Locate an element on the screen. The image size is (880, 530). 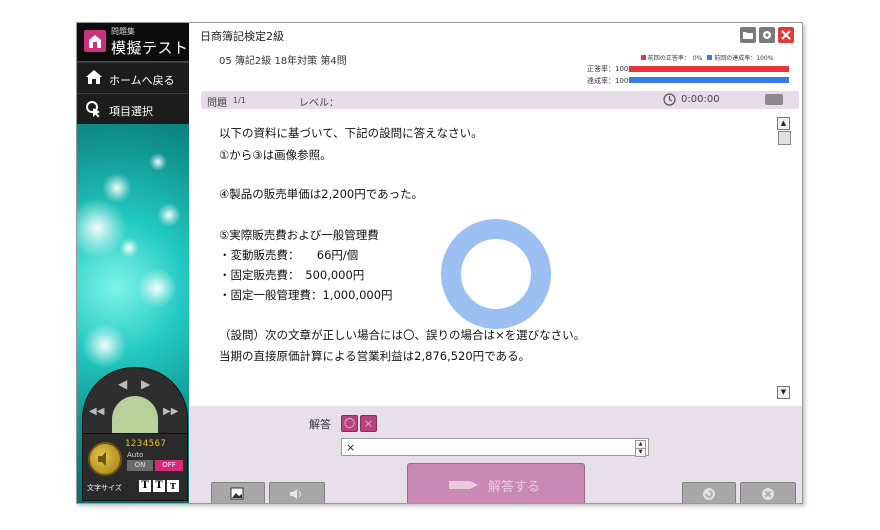
legend-prev-achieve: 前回の達成率：100% is located at coordinates (744, 58).